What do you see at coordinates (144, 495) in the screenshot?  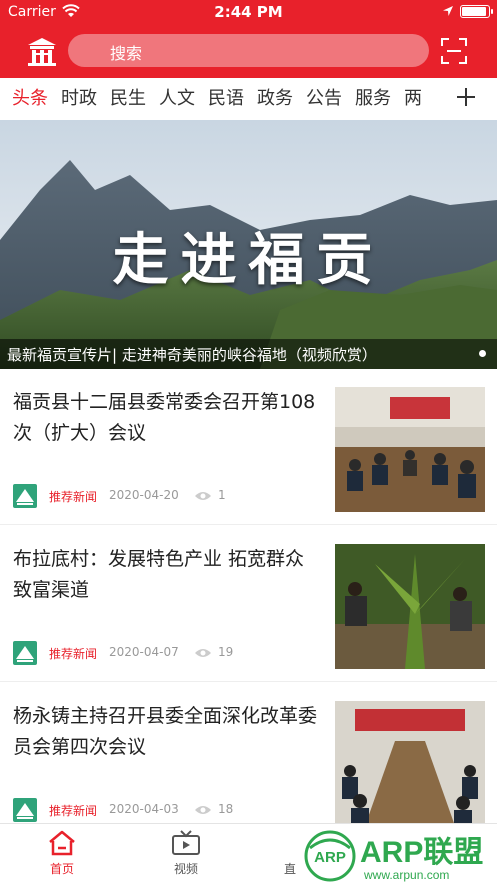 I see `news-date: 2020-04-20` at bounding box center [144, 495].